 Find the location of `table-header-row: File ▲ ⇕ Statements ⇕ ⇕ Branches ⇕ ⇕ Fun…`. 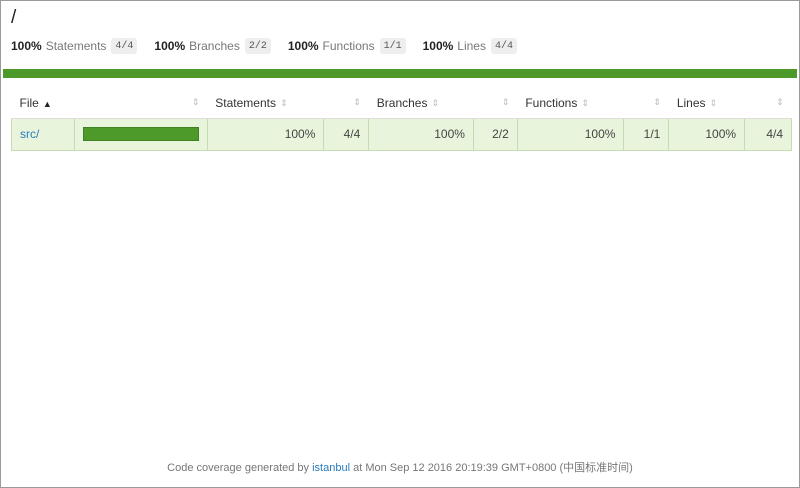

table-header-row: File ▲ ⇕ Statements ⇕ ⇕ Branches ⇕ ⇕ Fun… is located at coordinates (401, 103).